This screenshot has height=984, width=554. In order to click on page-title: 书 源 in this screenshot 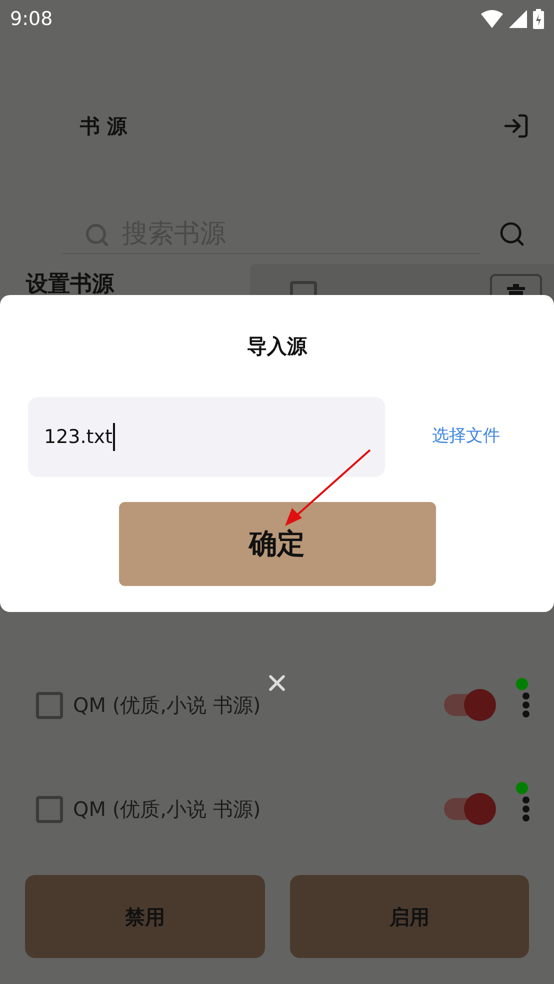, I will do `click(103, 126)`.